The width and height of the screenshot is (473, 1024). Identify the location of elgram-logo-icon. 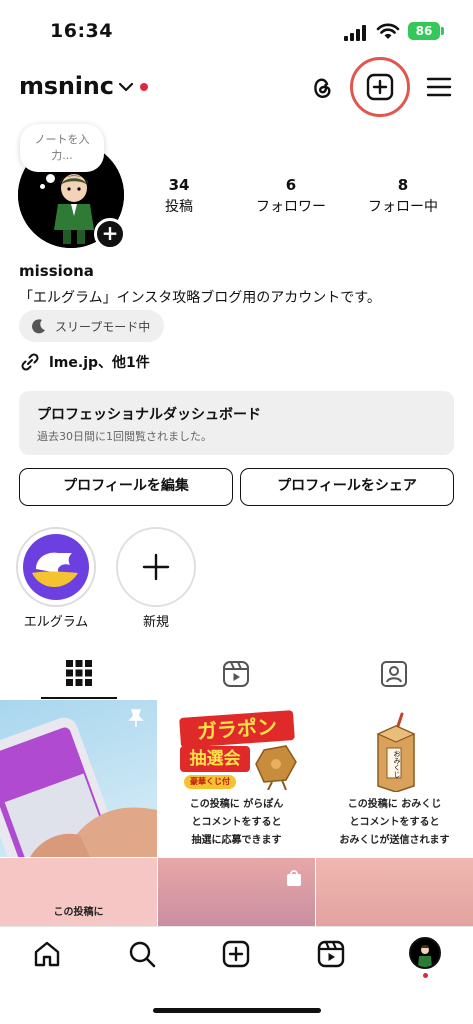
(56, 567).